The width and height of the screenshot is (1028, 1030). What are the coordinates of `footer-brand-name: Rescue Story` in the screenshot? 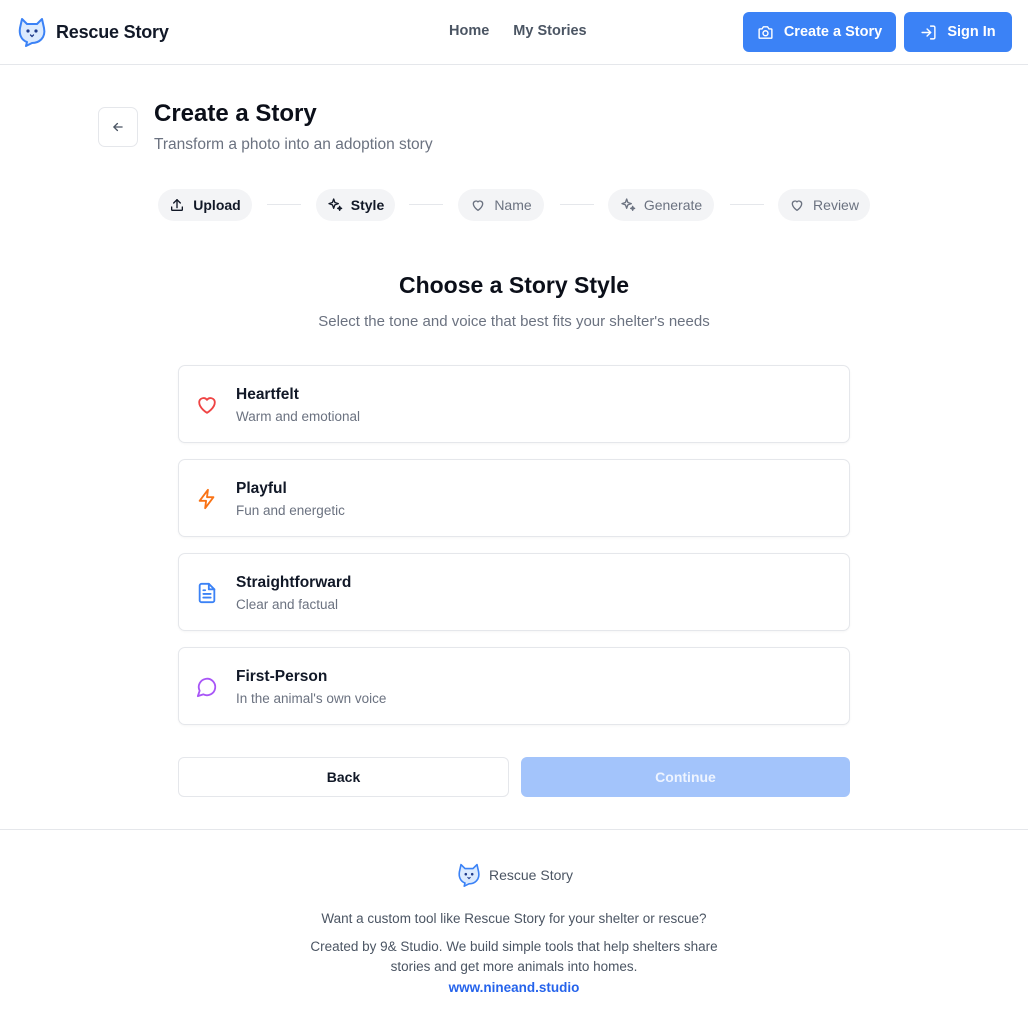 It's located at (531, 875).